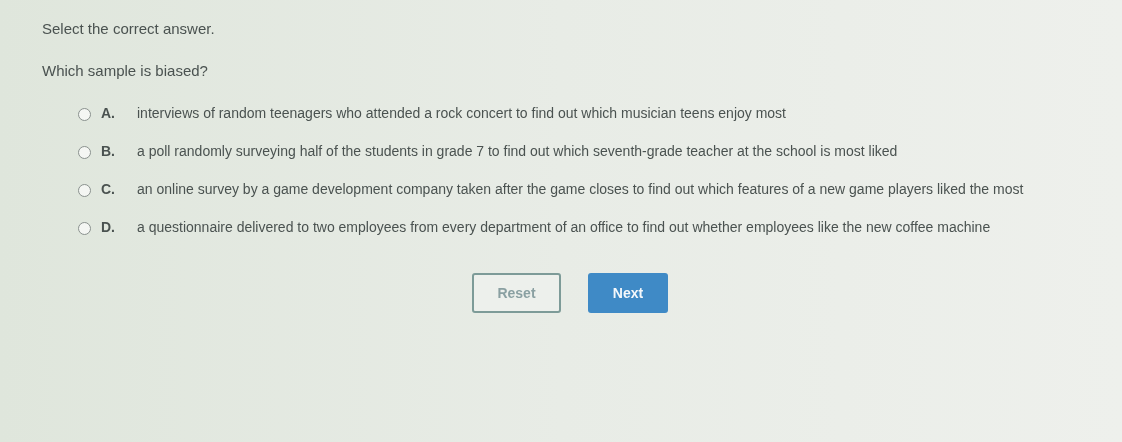  Describe the element at coordinates (564, 227) in the screenshot. I see `option-text: a questionnaire delivered to two employees from every department of an office to find out whether employees like the new coffee machine` at that location.